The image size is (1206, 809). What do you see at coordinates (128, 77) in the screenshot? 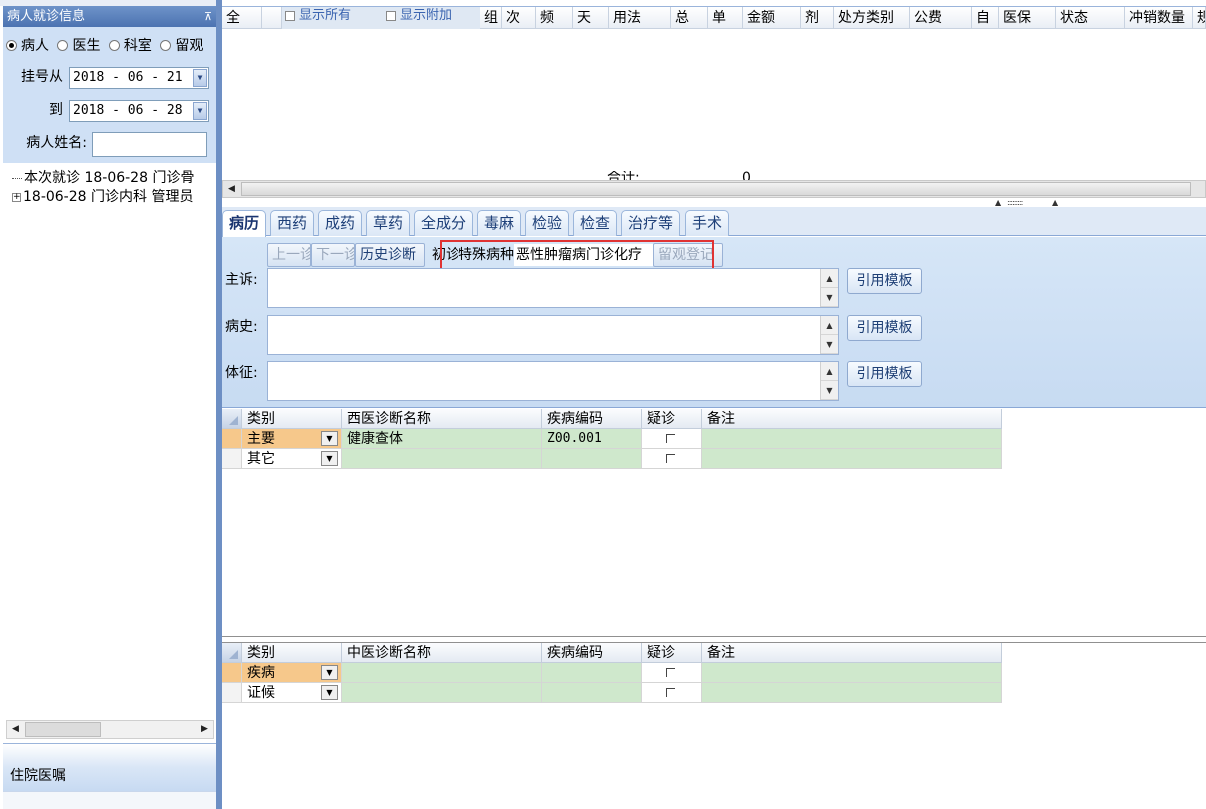
I see `date-from-value: 2018 - 06 - 21` at bounding box center [128, 77].